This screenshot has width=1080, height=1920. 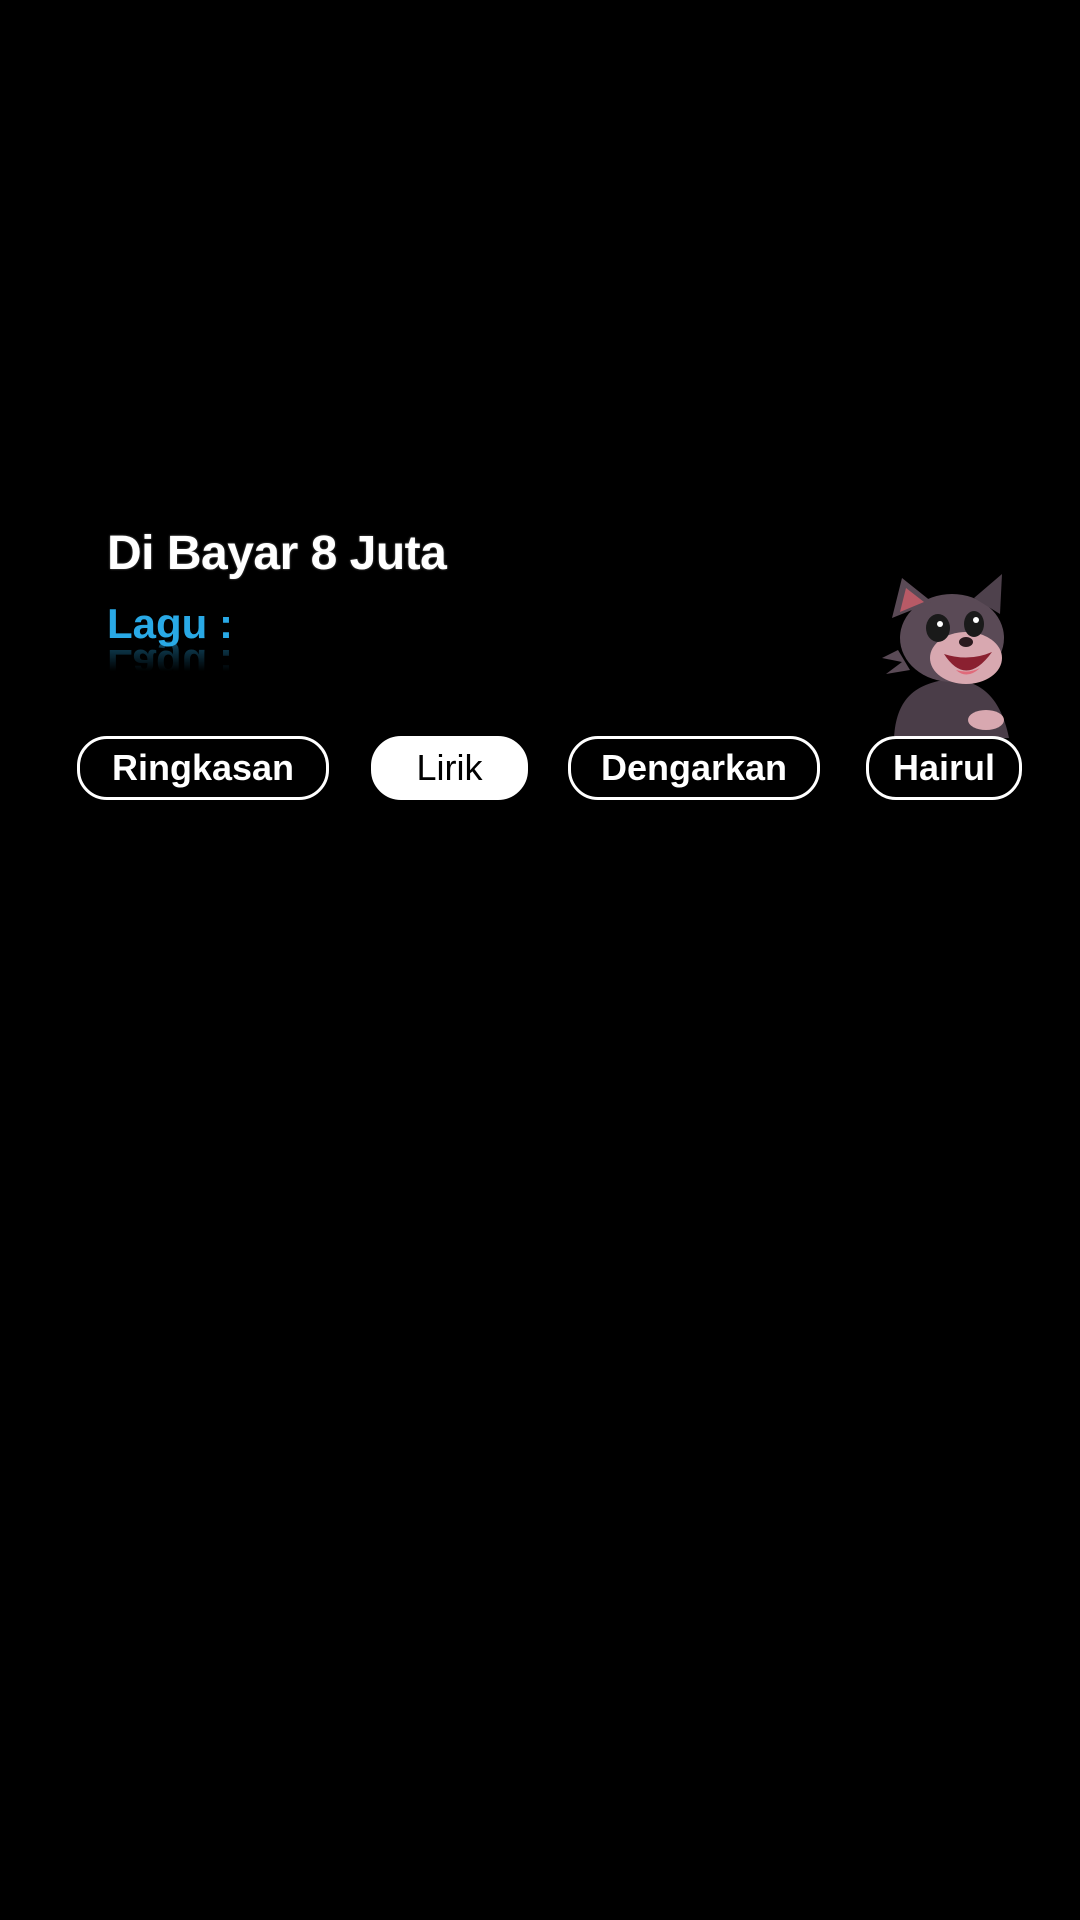 I want to click on tab-lirik: Lirik, so click(x=449, y=768).